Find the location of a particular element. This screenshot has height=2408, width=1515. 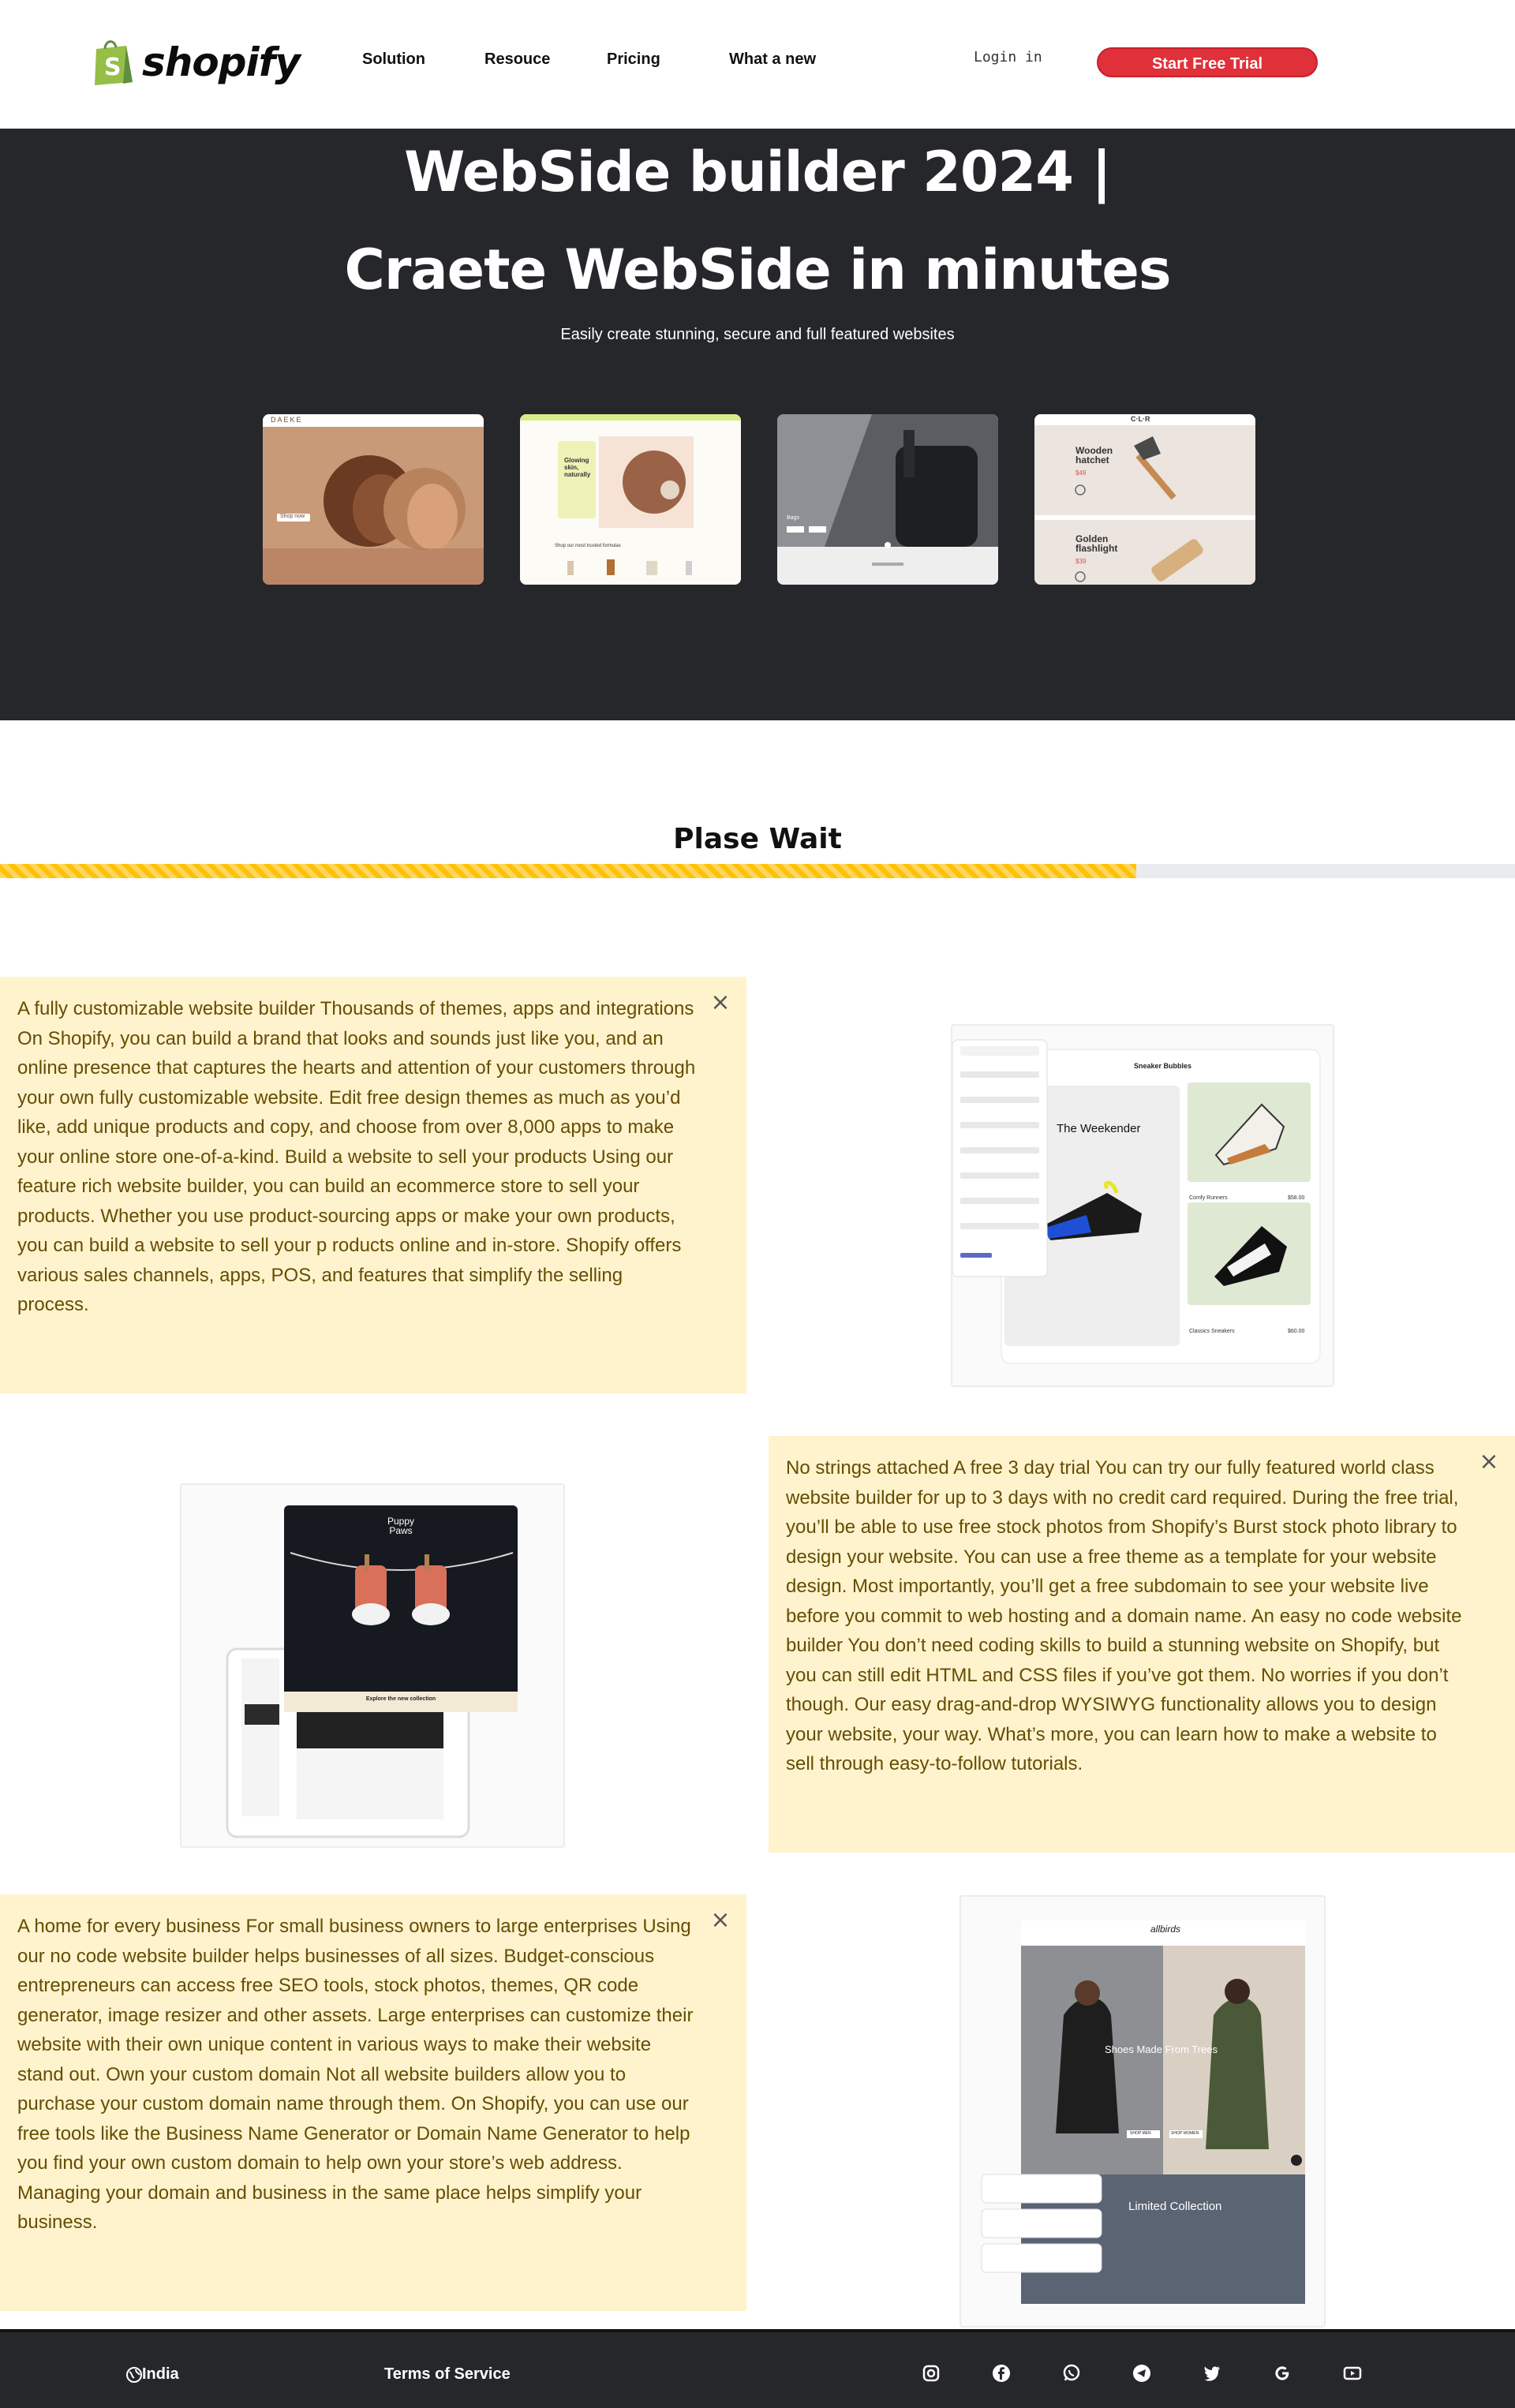

telegram-icon is located at coordinates (1141, 2374).